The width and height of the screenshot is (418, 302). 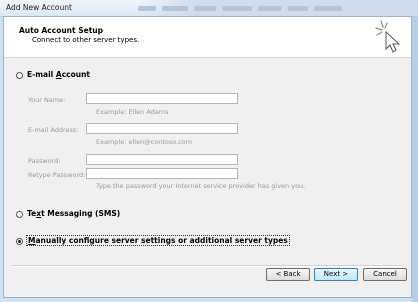 I want to click on your-name-hint: Example: Ellen Adams, so click(x=132, y=112).